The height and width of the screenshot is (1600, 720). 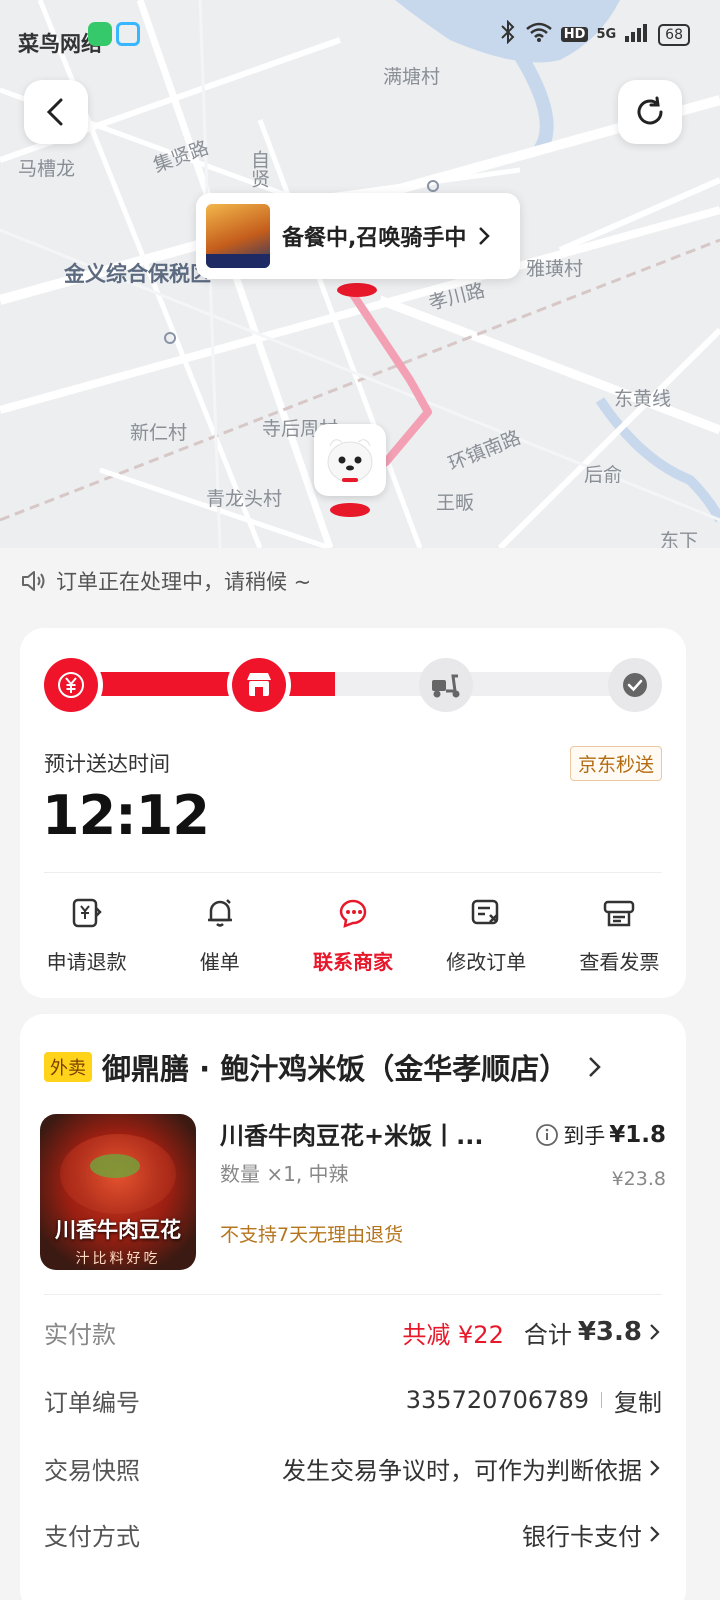 I want to click on trade-snapshot-row: 交易快照 发生交易争议时，可作为判断依据, so click(x=353, y=1468).